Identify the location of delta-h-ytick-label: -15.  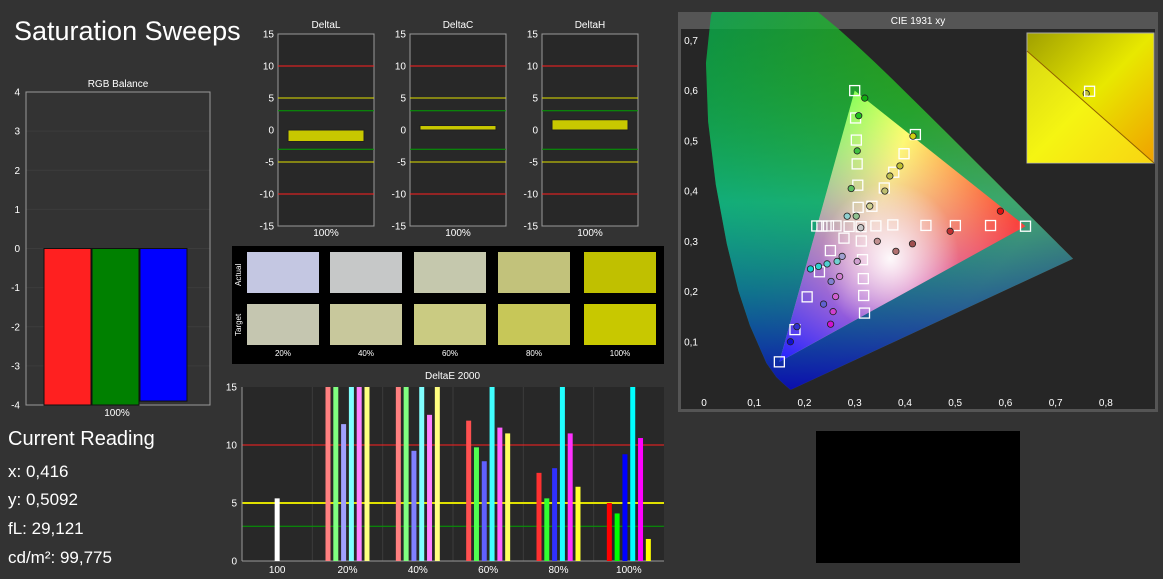
(531, 227).